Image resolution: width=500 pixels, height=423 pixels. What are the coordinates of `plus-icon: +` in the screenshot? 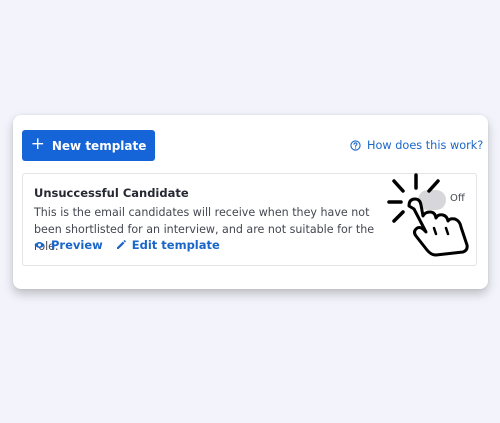 It's located at (37, 144).